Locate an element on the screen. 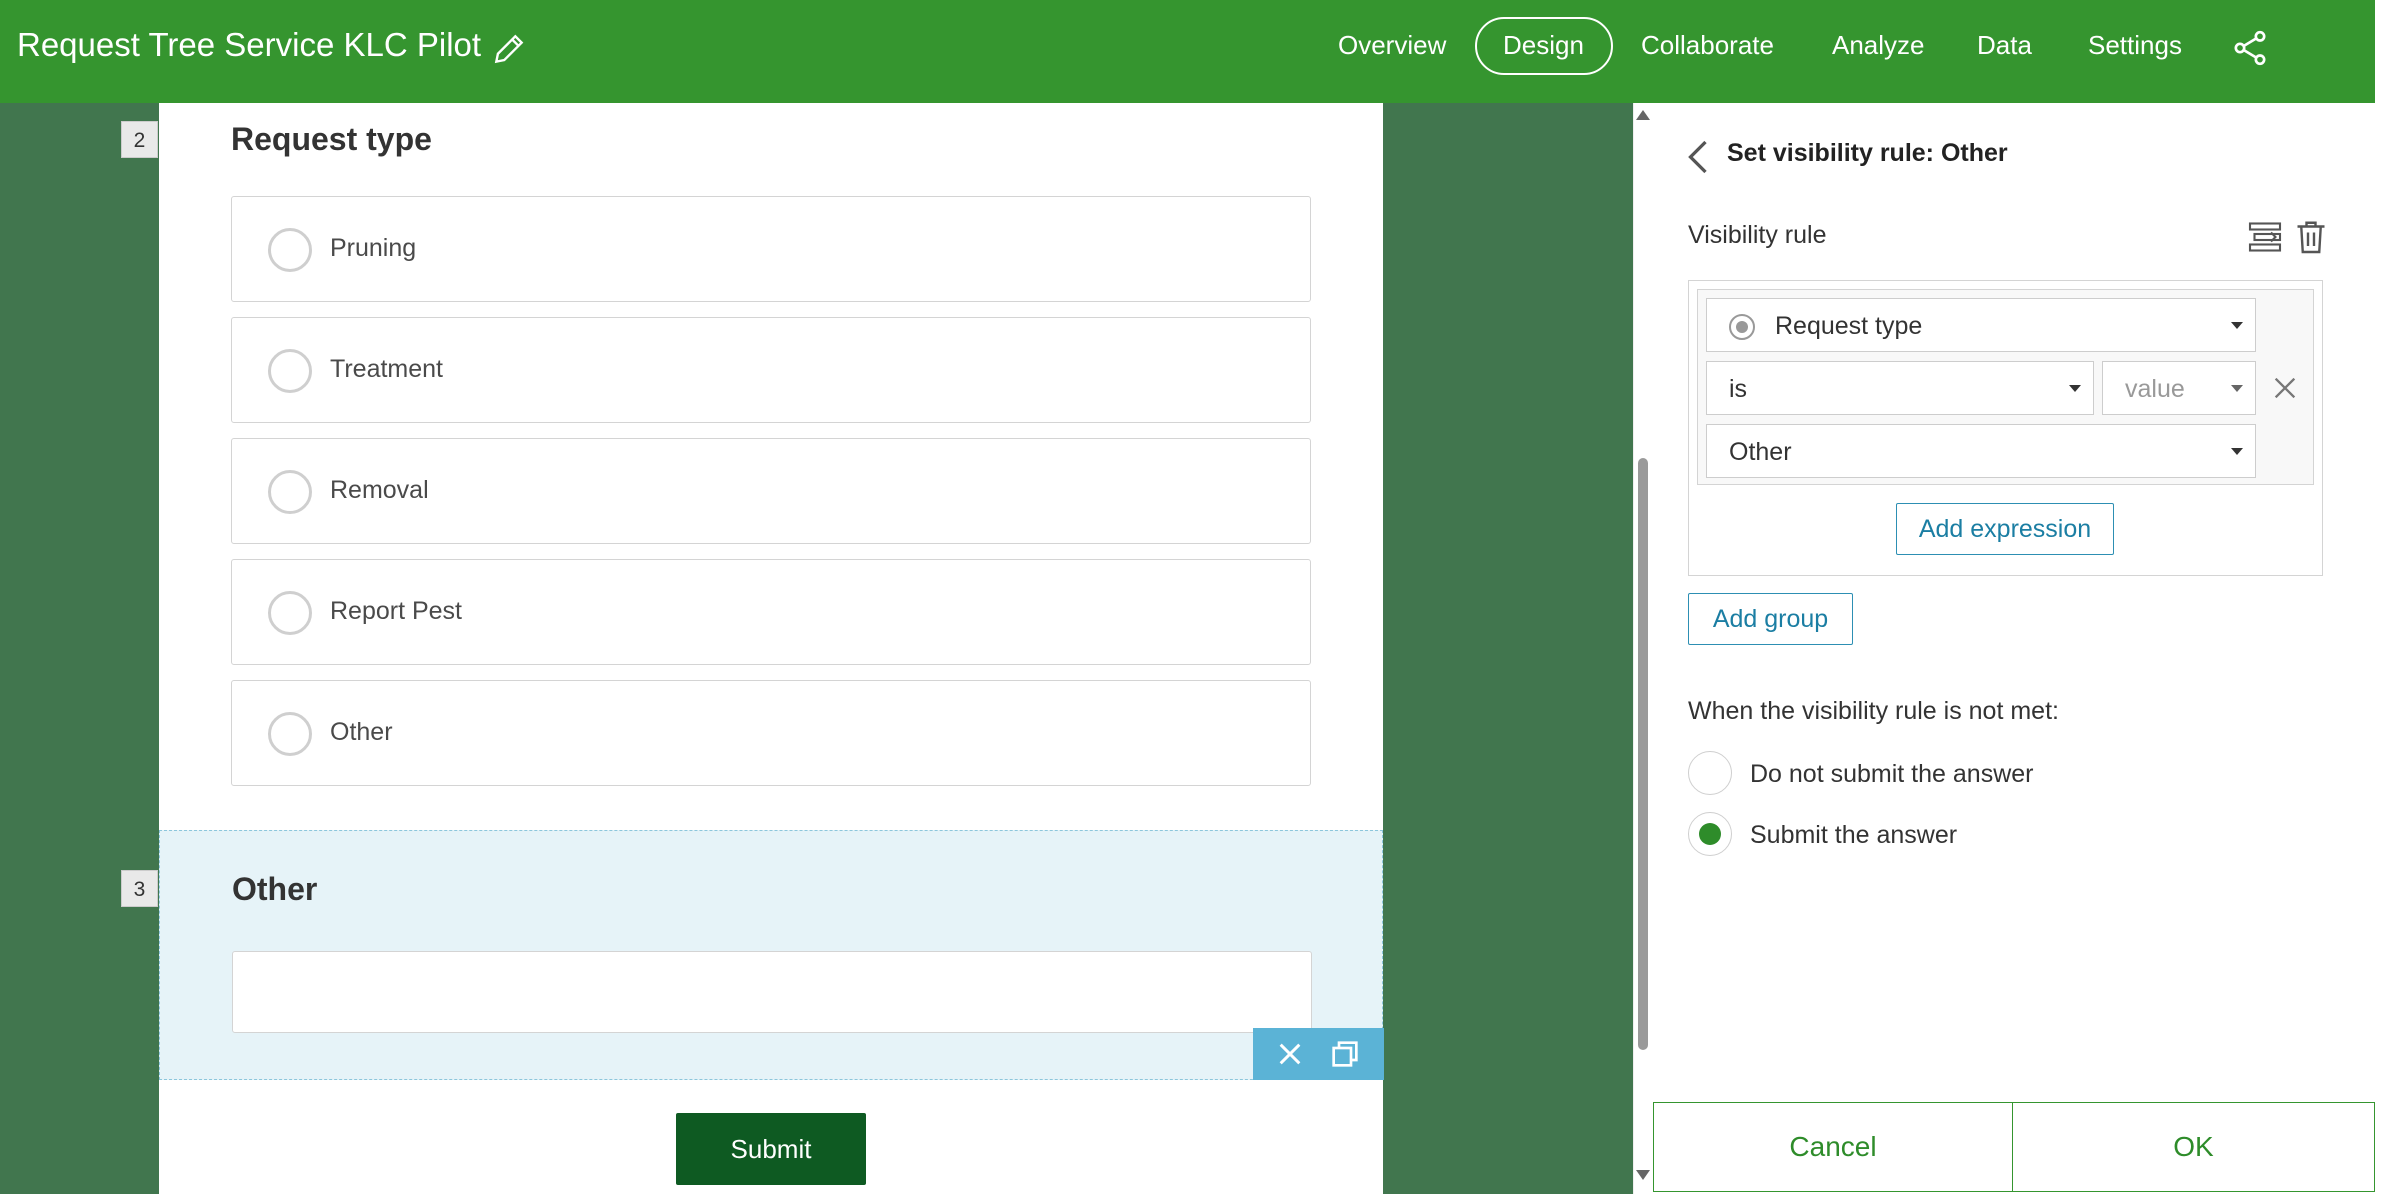  question-number: 2 is located at coordinates (139, 139).